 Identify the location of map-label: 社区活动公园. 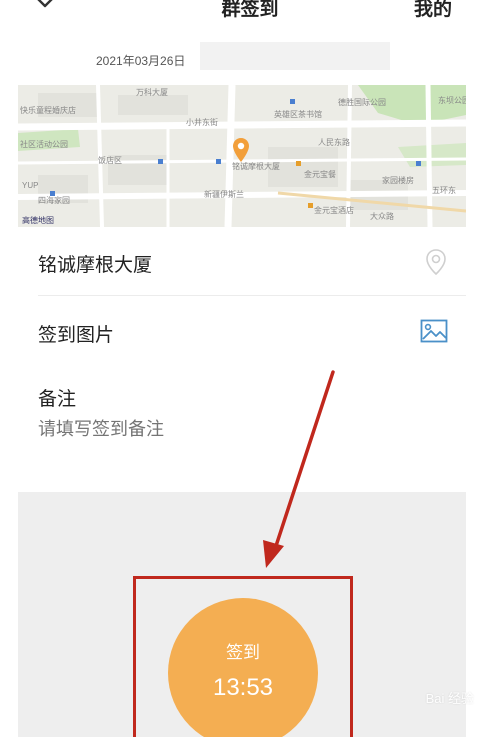
(44, 144).